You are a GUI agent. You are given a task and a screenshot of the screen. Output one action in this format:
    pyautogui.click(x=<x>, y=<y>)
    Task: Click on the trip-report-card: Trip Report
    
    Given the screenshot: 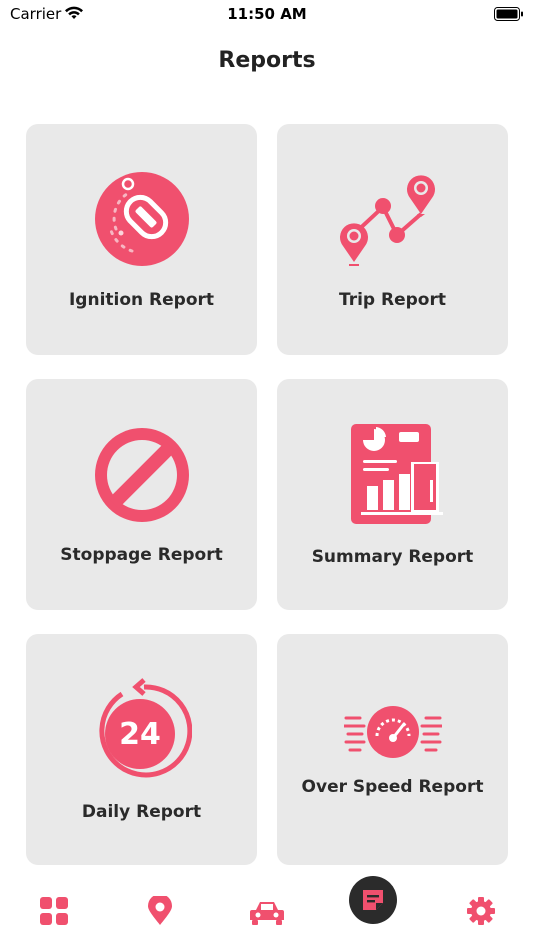 What is the action you would take?
    pyautogui.click(x=392, y=239)
    